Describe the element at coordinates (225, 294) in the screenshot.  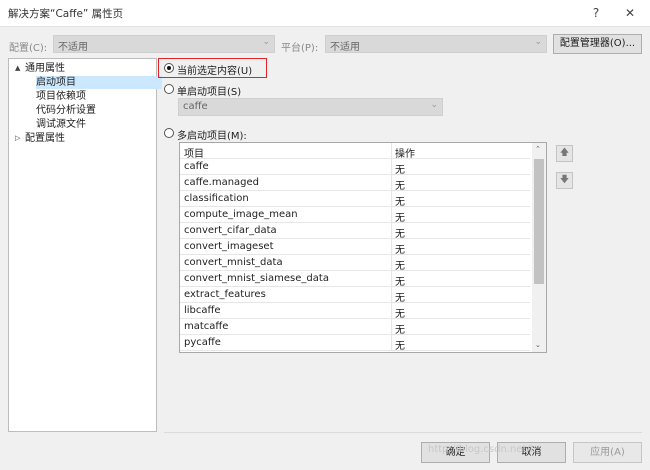
I see `cell-project: extract_features` at that location.